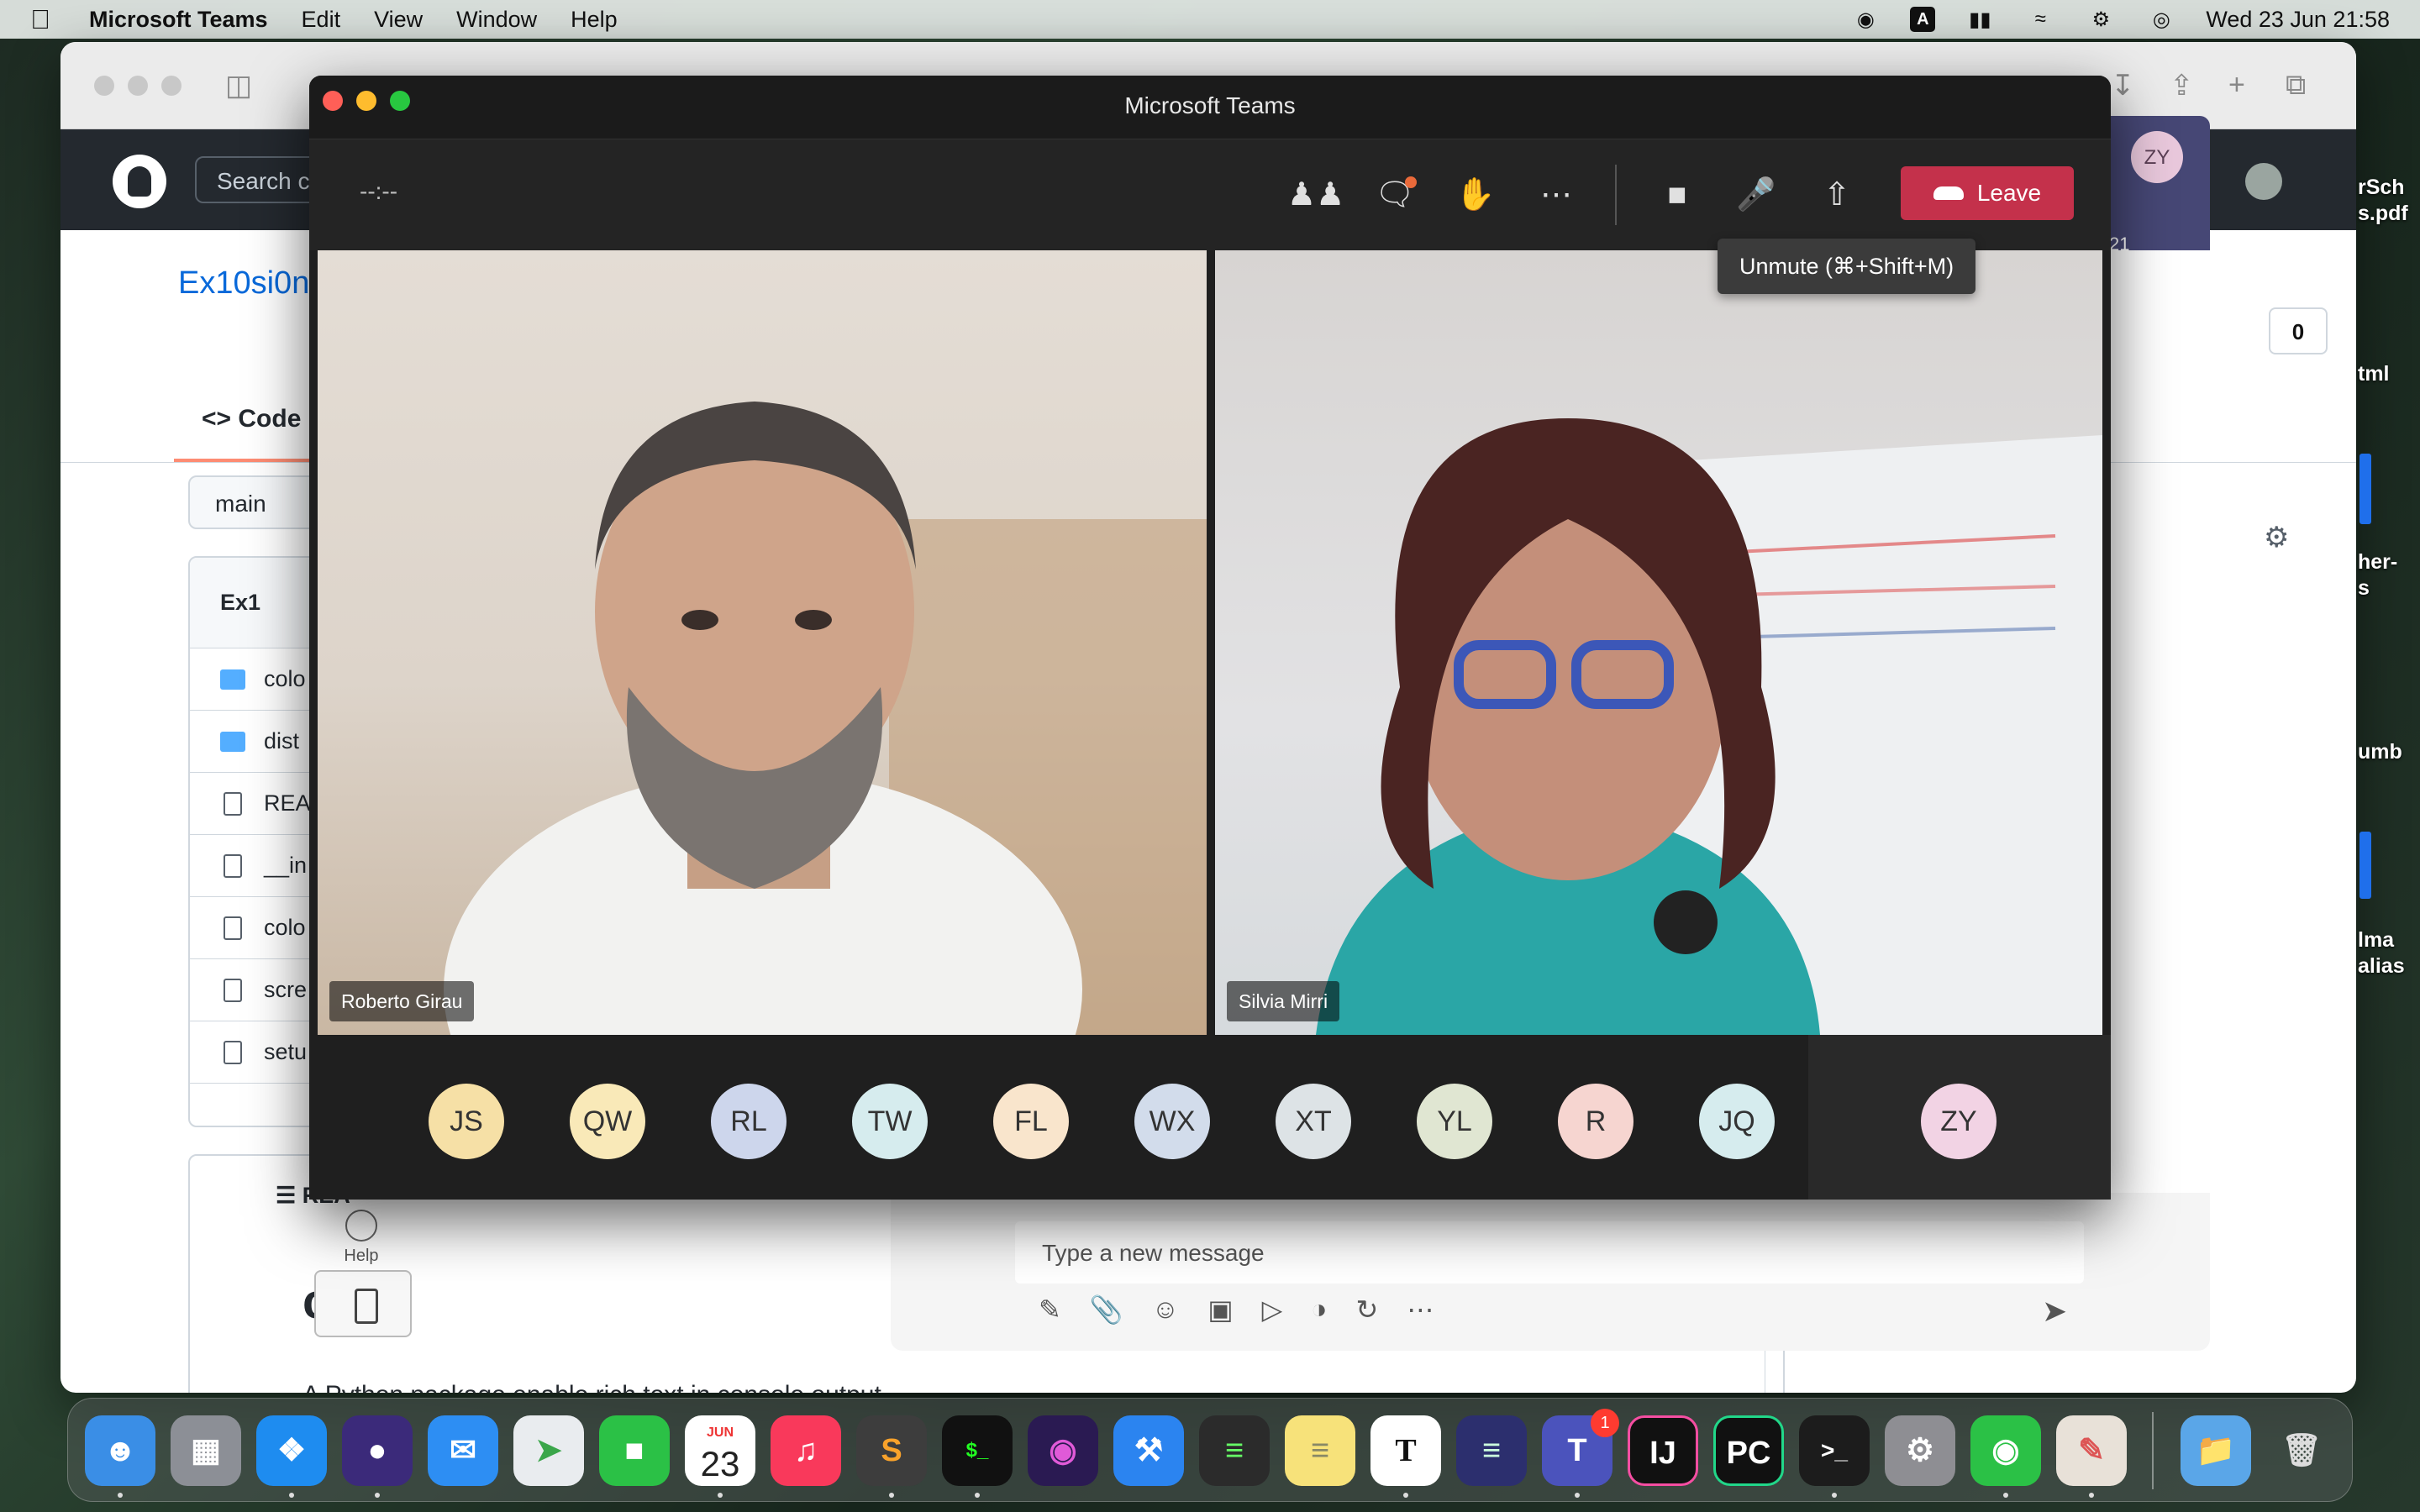  I want to click on file-name: scre, so click(285, 990).